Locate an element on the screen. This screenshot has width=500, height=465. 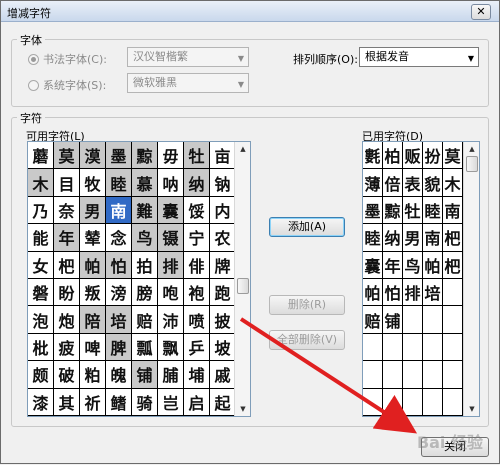
available-char-cell: 瓢 is located at coordinates (145, 347).